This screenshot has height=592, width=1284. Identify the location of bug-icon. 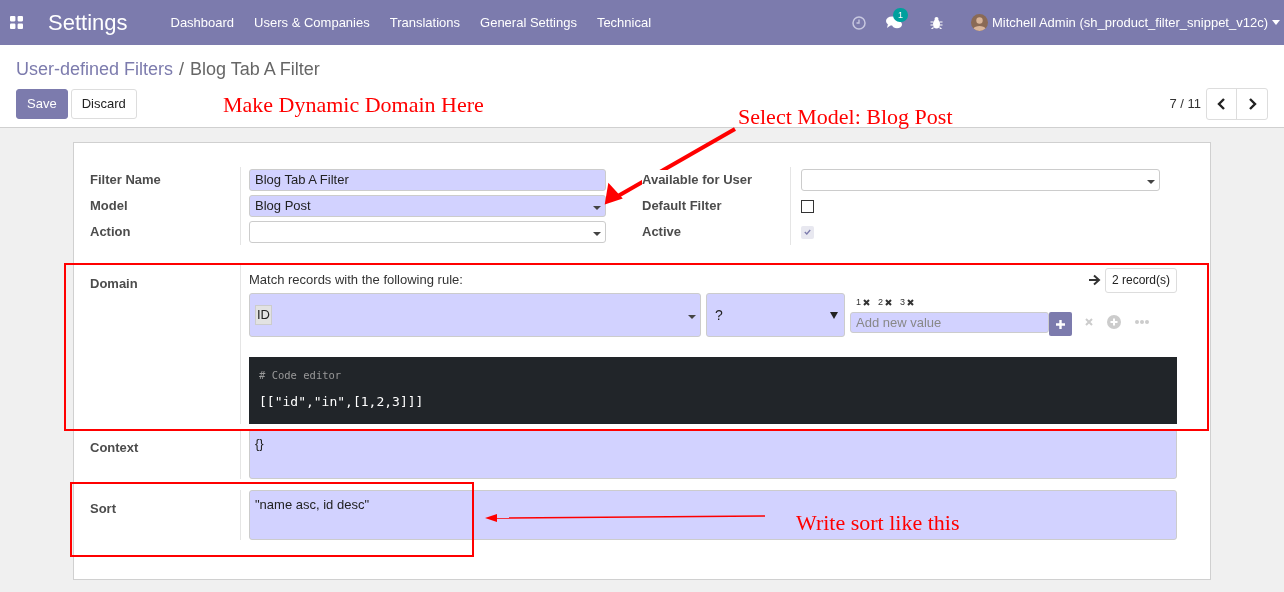
(936, 22).